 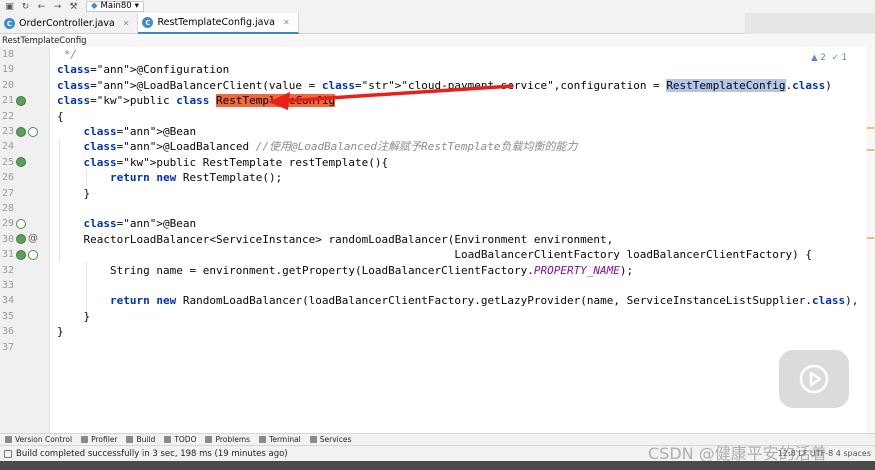 What do you see at coordinates (829, 58) in the screenshot?
I see `inspection-widget: ▲ 2 ✓ 1` at bounding box center [829, 58].